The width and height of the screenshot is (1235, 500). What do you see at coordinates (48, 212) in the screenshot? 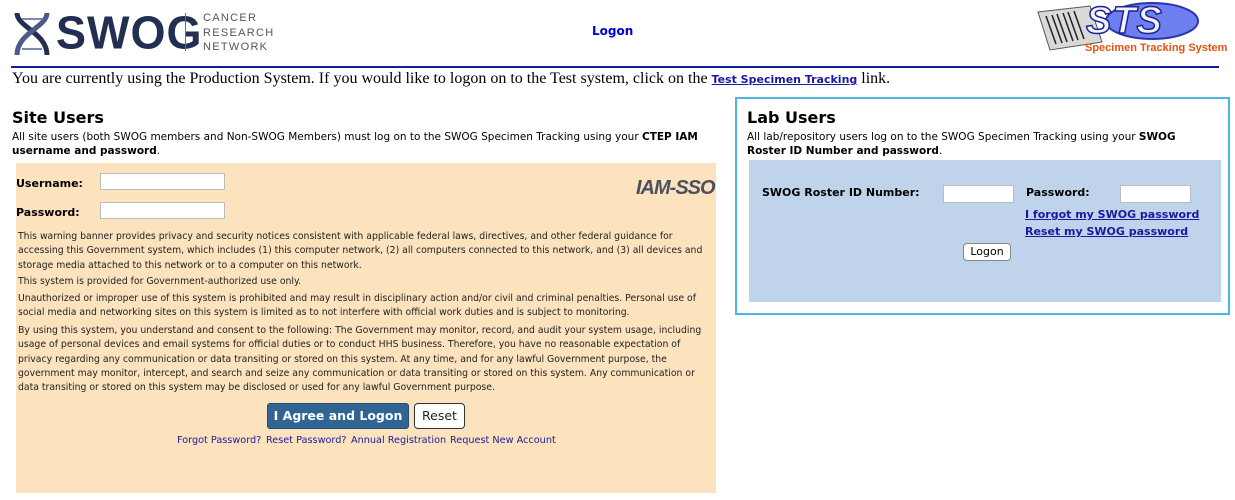
I see `password-label: Password:` at bounding box center [48, 212].